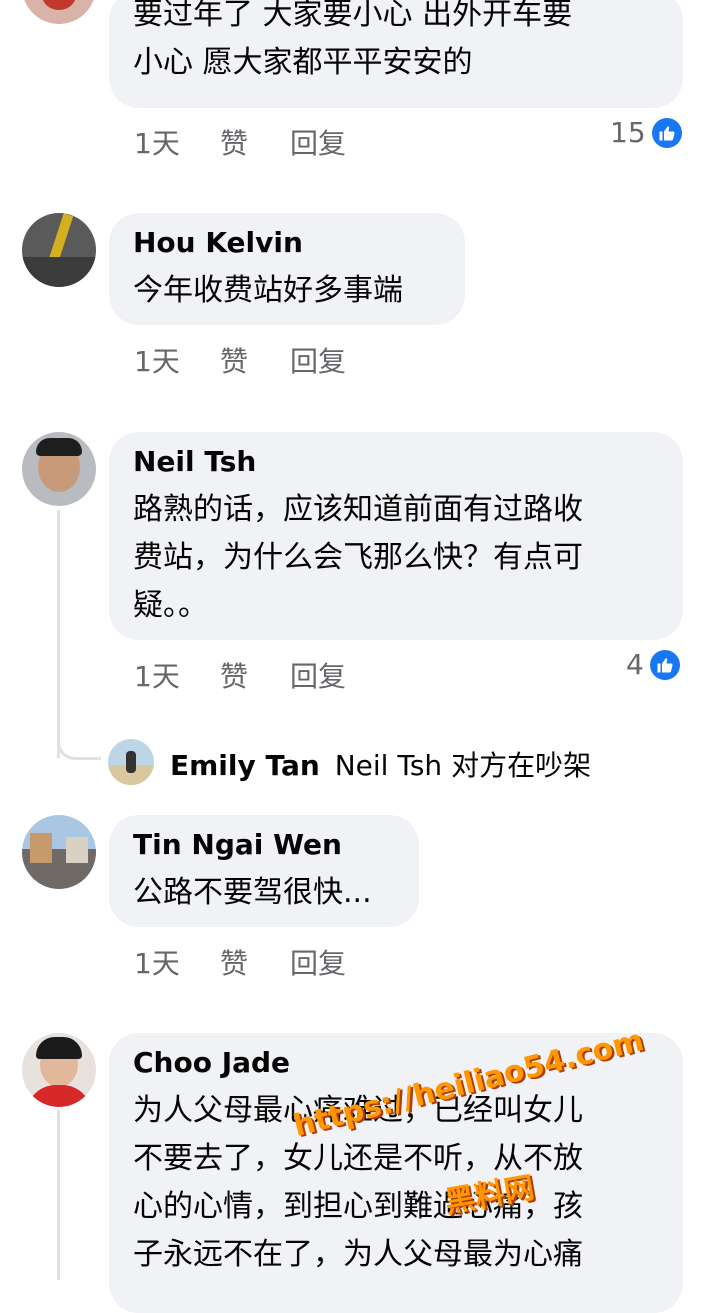 This screenshot has width=705, height=1313. Describe the element at coordinates (79, 740) in the screenshot. I see `thread-connector` at that location.